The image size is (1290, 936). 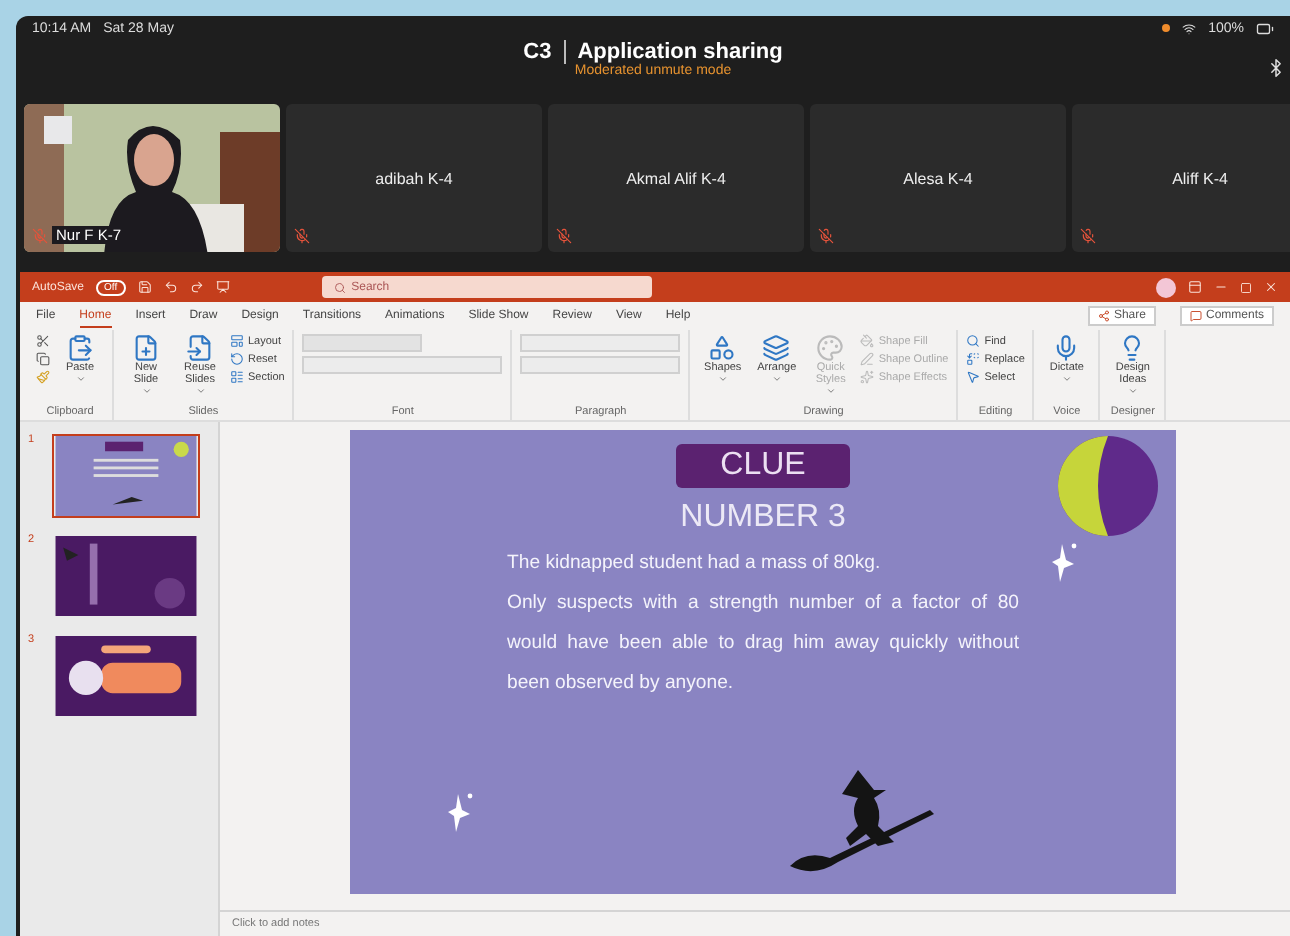 I want to click on sparkles-icon, so click(x=867, y=377).